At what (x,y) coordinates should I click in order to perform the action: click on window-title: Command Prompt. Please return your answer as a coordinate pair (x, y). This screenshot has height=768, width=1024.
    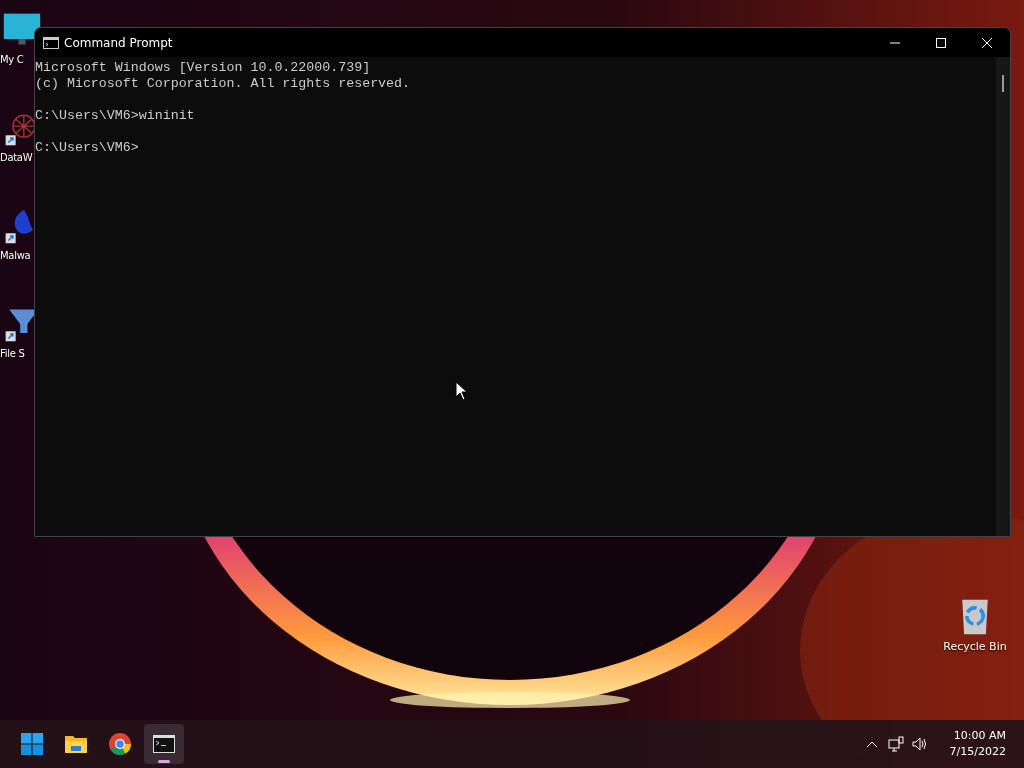
    Looking at the image, I should click on (119, 42).